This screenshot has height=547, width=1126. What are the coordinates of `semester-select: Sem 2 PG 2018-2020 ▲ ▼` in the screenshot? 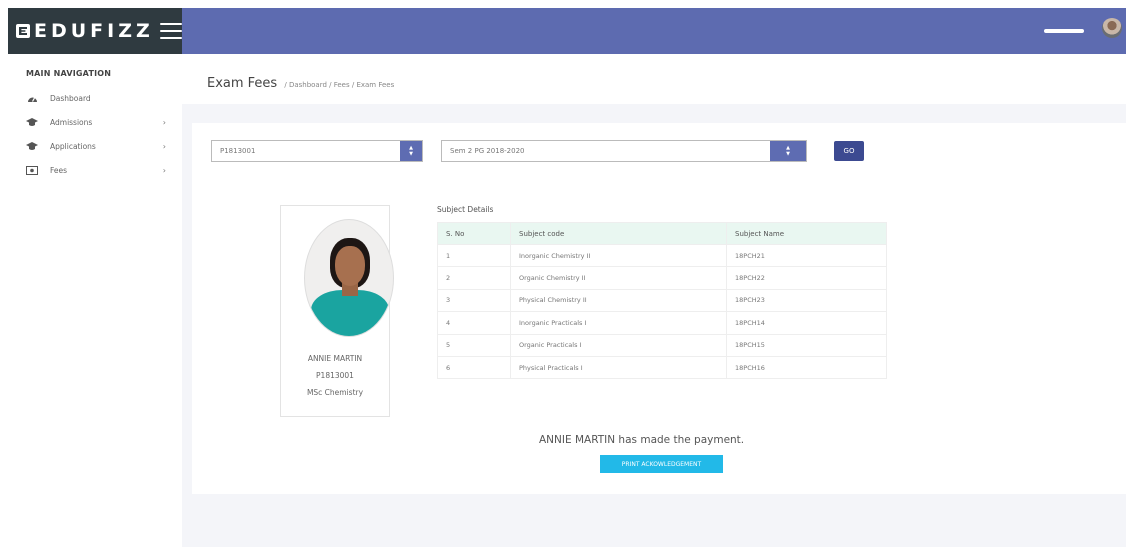 It's located at (624, 151).